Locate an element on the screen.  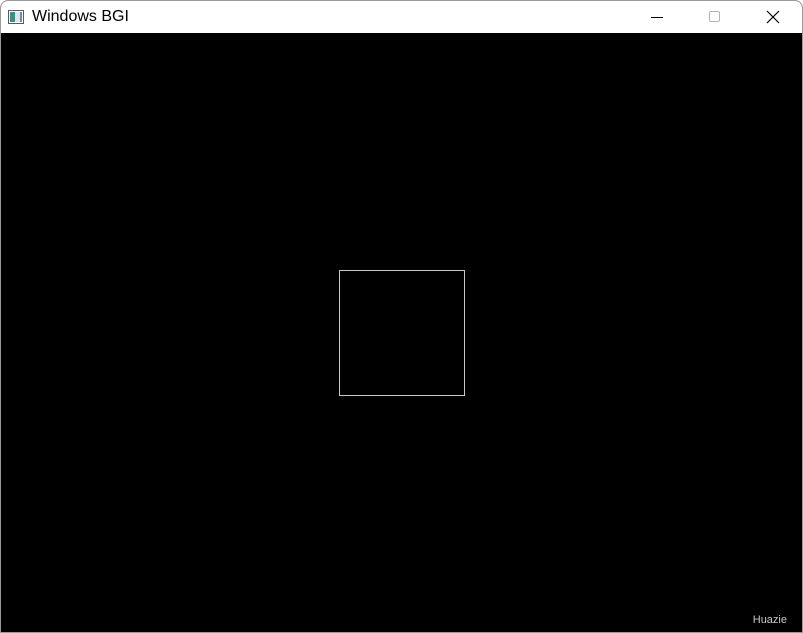
app-window-icon is located at coordinates (16, 17).